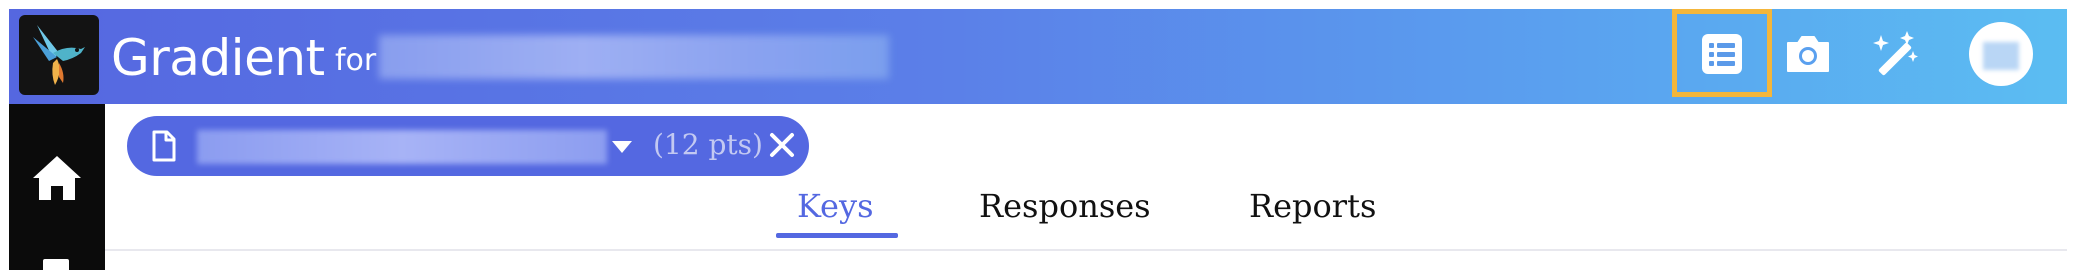 This screenshot has width=2084, height=270. What do you see at coordinates (634, 57) in the screenshot?
I see `redacted-organization-name` at bounding box center [634, 57].